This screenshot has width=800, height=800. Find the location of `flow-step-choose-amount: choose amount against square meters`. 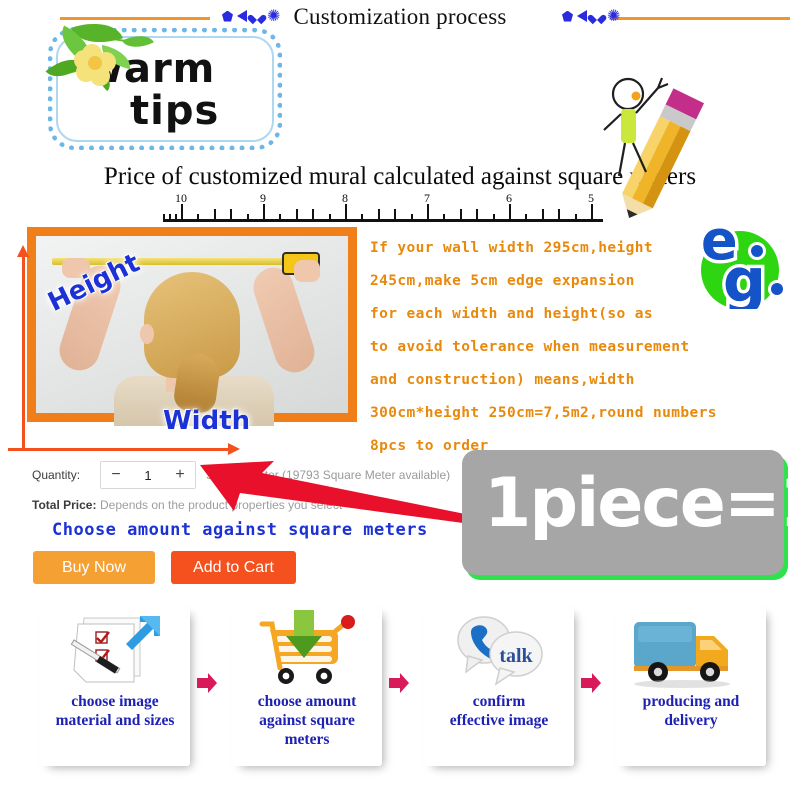

flow-step-choose-amount: choose amount against square meters is located at coordinates (307, 686).